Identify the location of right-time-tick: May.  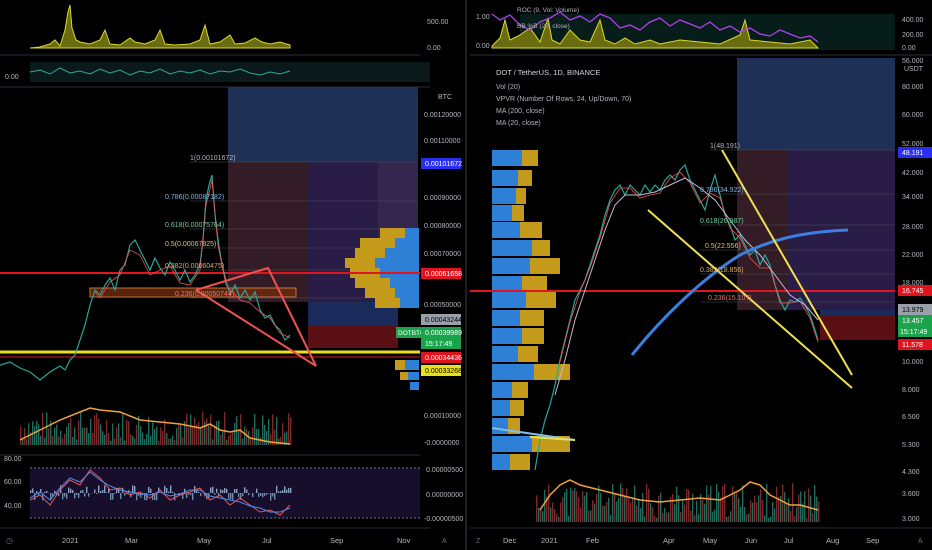
(710, 540).